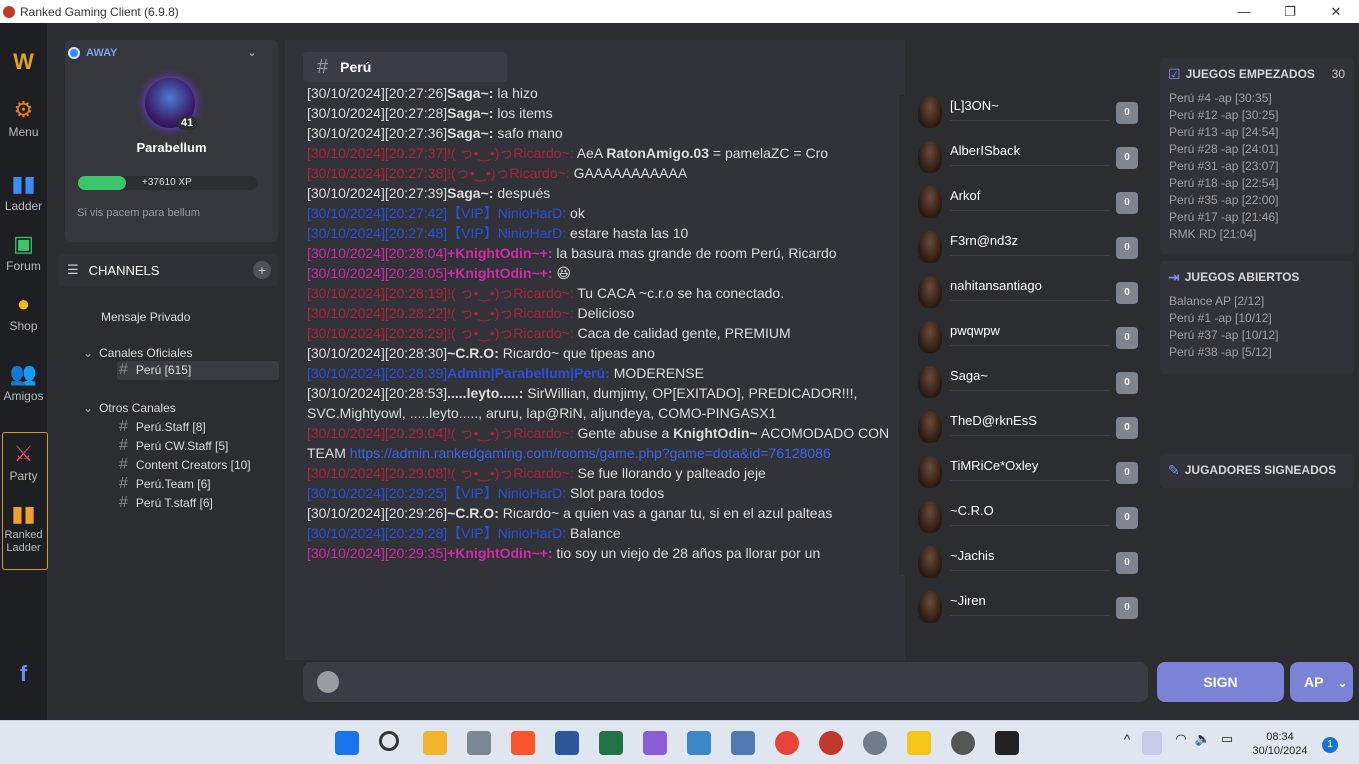 The width and height of the screenshot is (1359, 764). I want to click on user-list-item: Saga~ 0, so click(1028, 380).